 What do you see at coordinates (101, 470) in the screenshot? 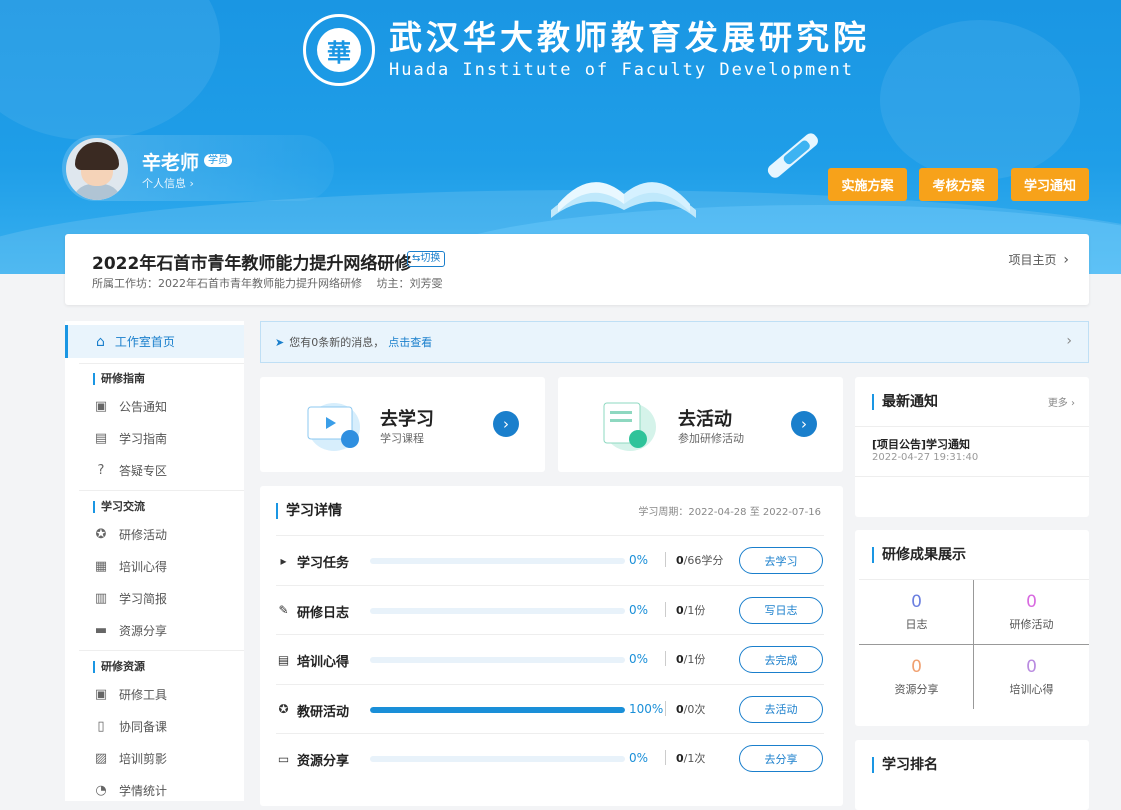
I see `question-icon: ?` at bounding box center [101, 470].